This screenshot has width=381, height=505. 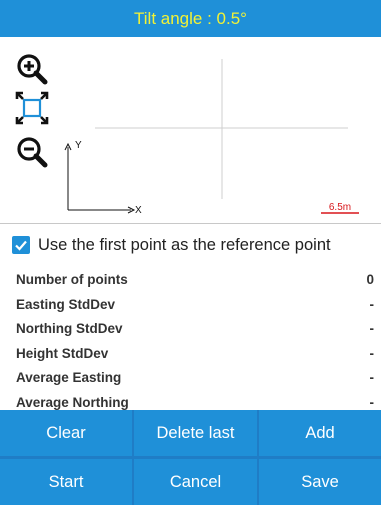 I want to click on add-button: Add, so click(x=320, y=433).